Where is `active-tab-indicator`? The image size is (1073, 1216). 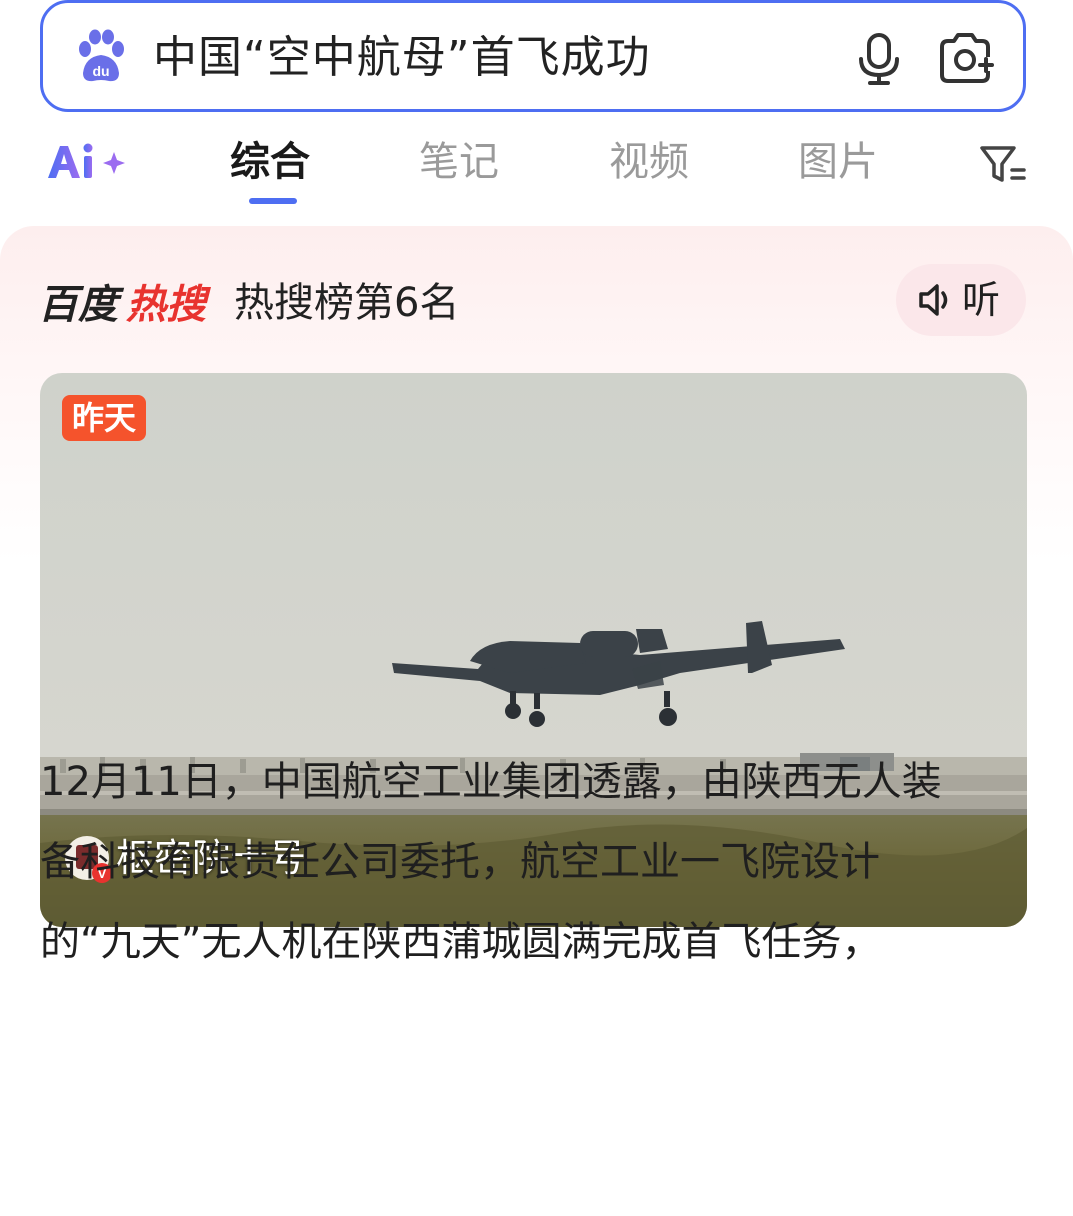
active-tab-indicator is located at coordinates (273, 201).